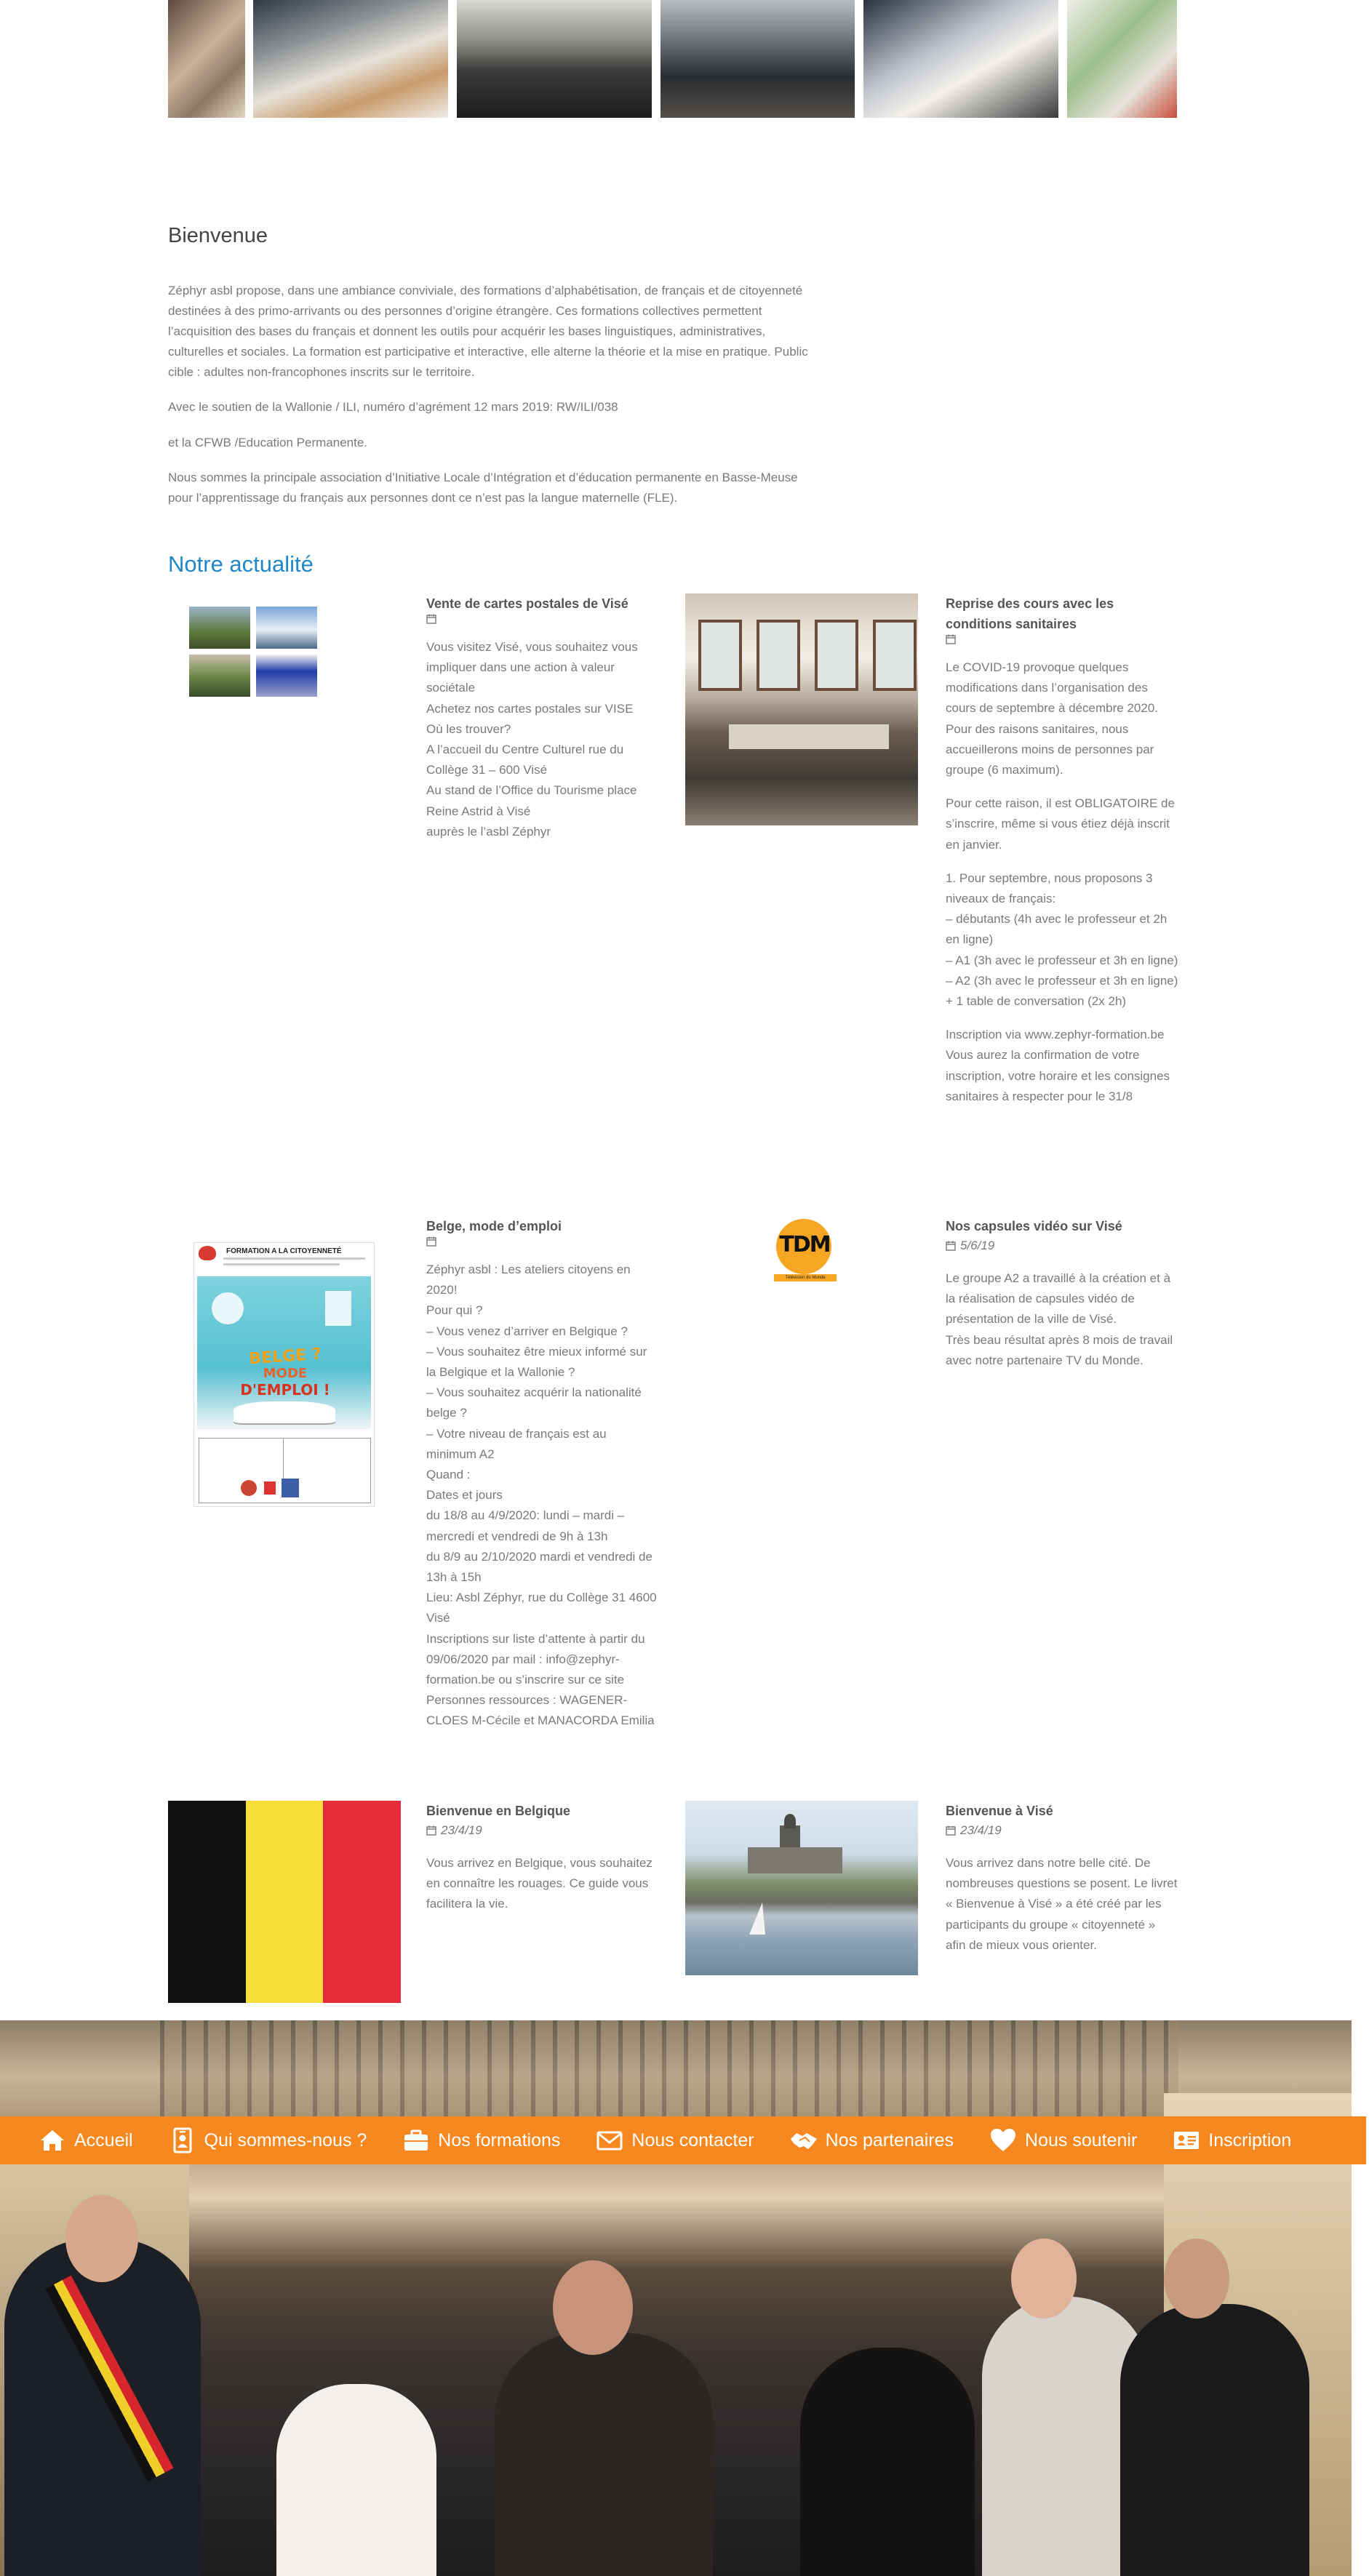  Describe the element at coordinates (978, 1245) in the screenshot. I see `post-date-text: 5/6/19` at that location.